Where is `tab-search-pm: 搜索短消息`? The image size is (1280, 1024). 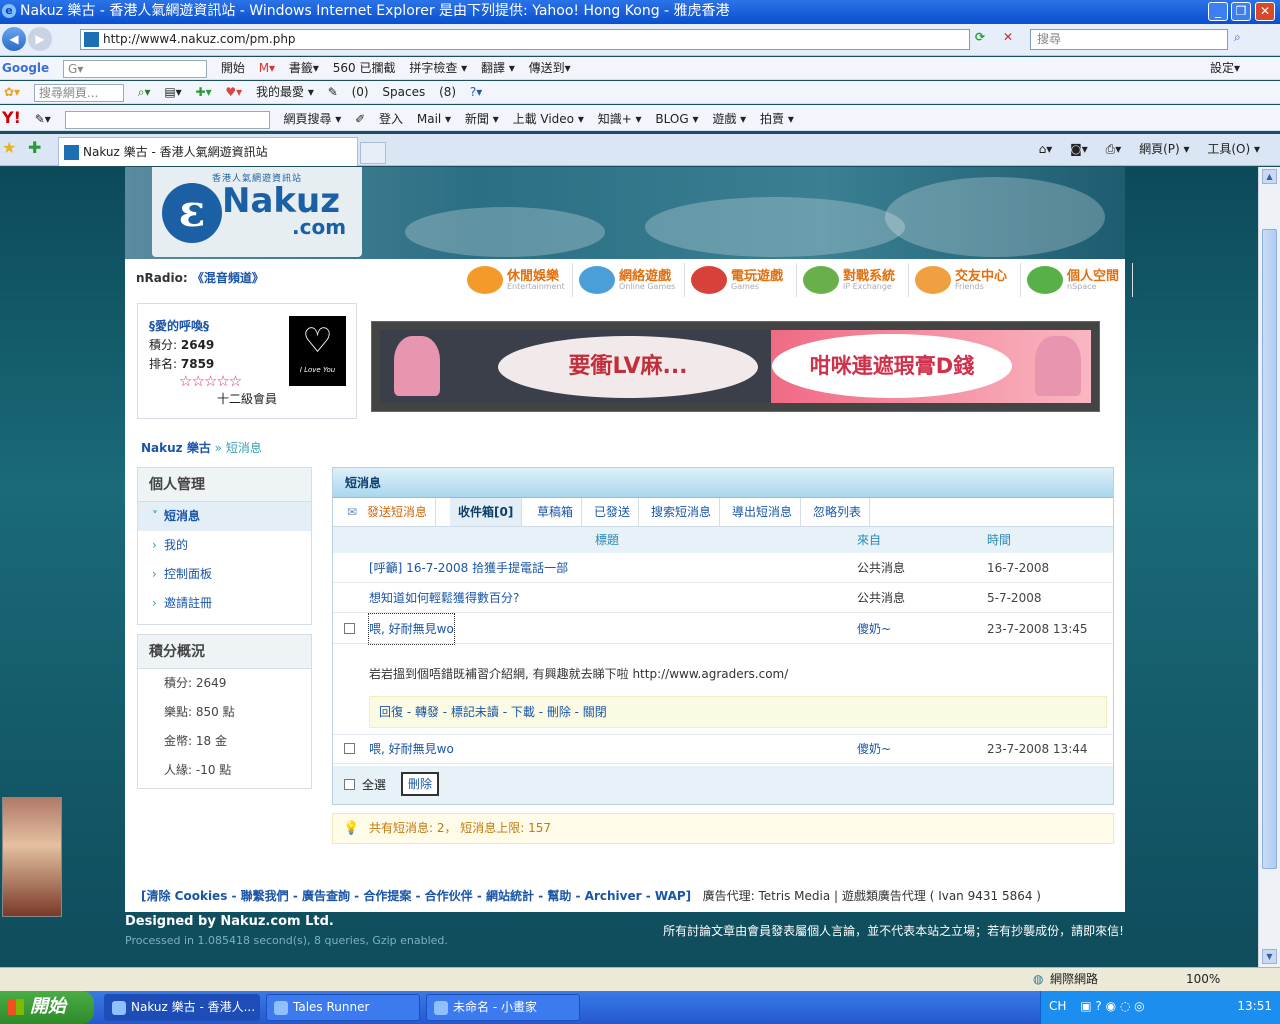 tab-search-pm: 搜索短消息 is located at coordinates (682, 512).